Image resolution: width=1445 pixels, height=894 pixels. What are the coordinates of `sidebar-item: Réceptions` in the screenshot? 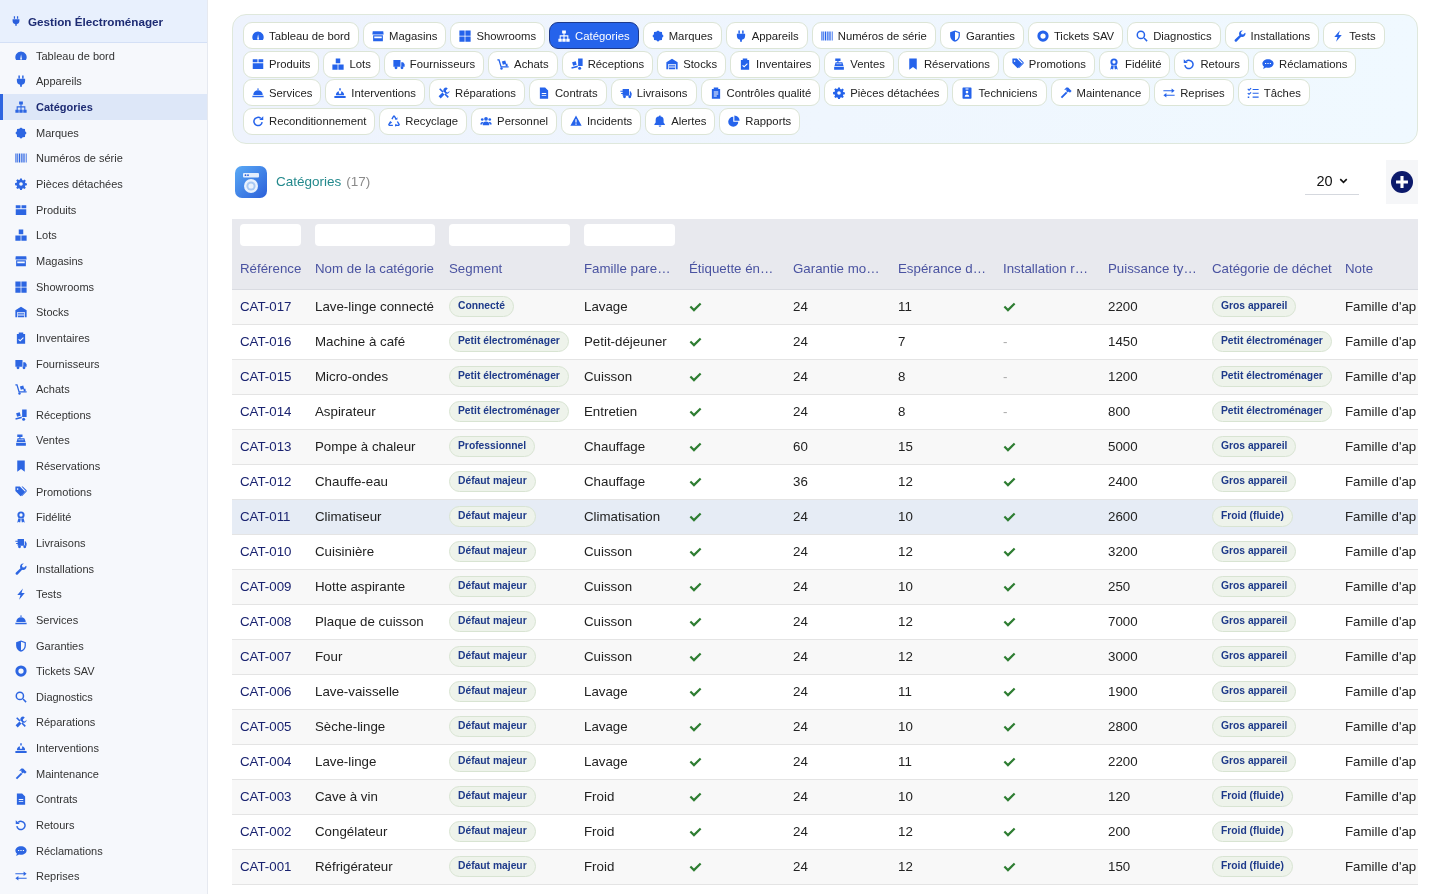 It's located at (103, 414).